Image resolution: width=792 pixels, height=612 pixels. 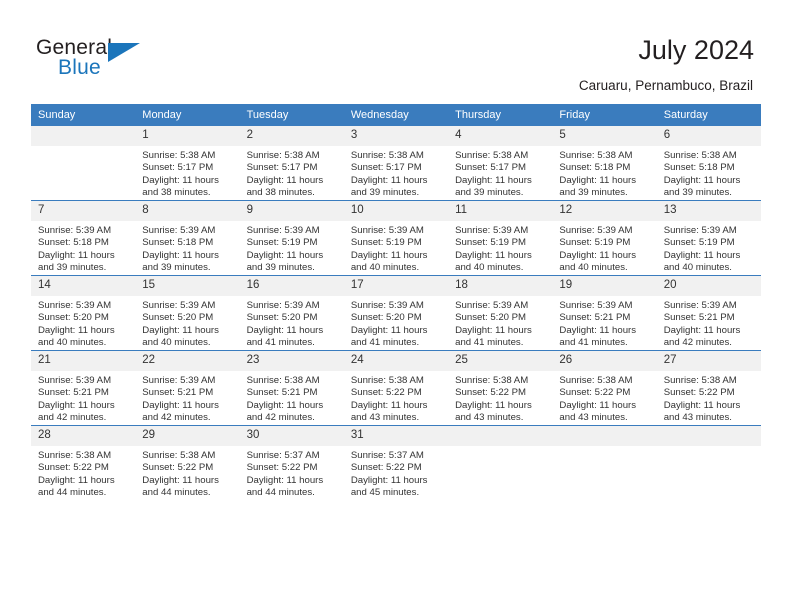 I want to click on day-number: 25, so click(x=500, y=361).